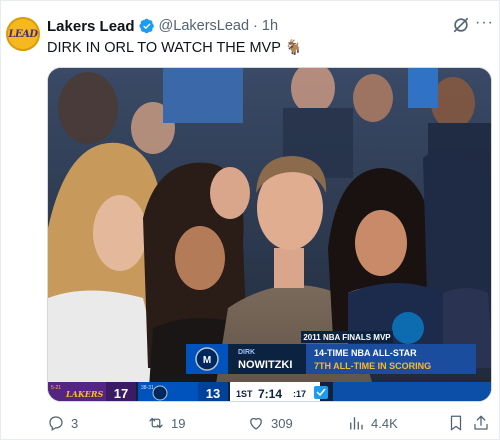 The width and height of the screenshot is (500, 440). I want to click on reply-count: 3, so click(75, 423).